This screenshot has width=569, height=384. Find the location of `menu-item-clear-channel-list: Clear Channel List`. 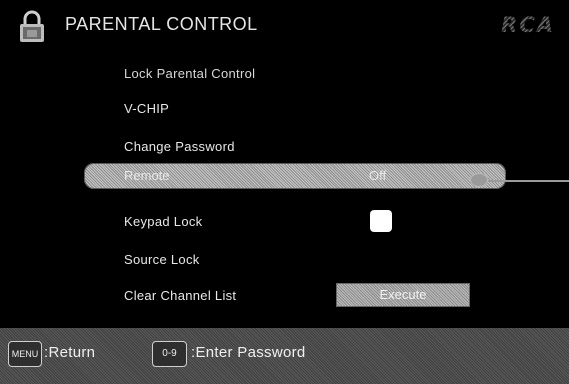

menu-item-clear-channel-list: Clear Channel List is located at coordinates (180, 295).